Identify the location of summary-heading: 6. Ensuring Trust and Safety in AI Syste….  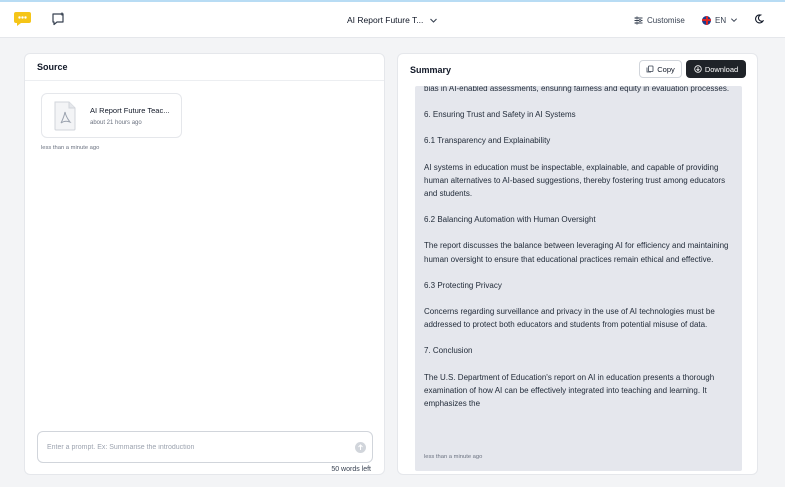
(500, 115).